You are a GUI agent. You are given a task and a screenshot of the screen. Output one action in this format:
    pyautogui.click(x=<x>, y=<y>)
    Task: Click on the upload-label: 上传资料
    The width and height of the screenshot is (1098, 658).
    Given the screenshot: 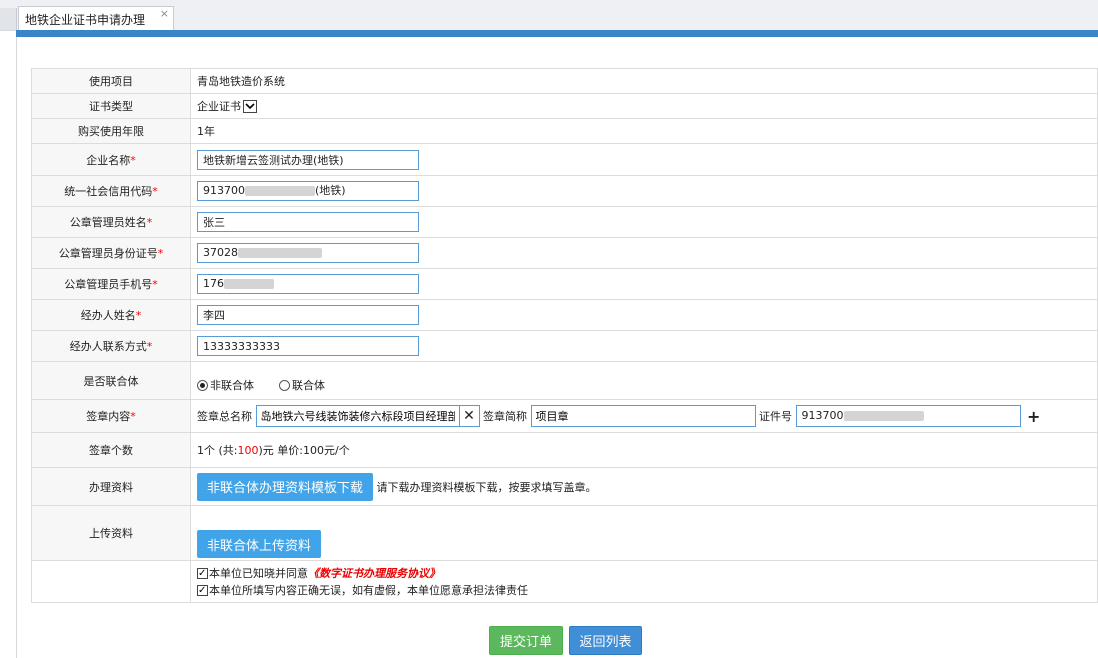 What is the action you would take?
    pyautogui.click(x=111, y=533)
    